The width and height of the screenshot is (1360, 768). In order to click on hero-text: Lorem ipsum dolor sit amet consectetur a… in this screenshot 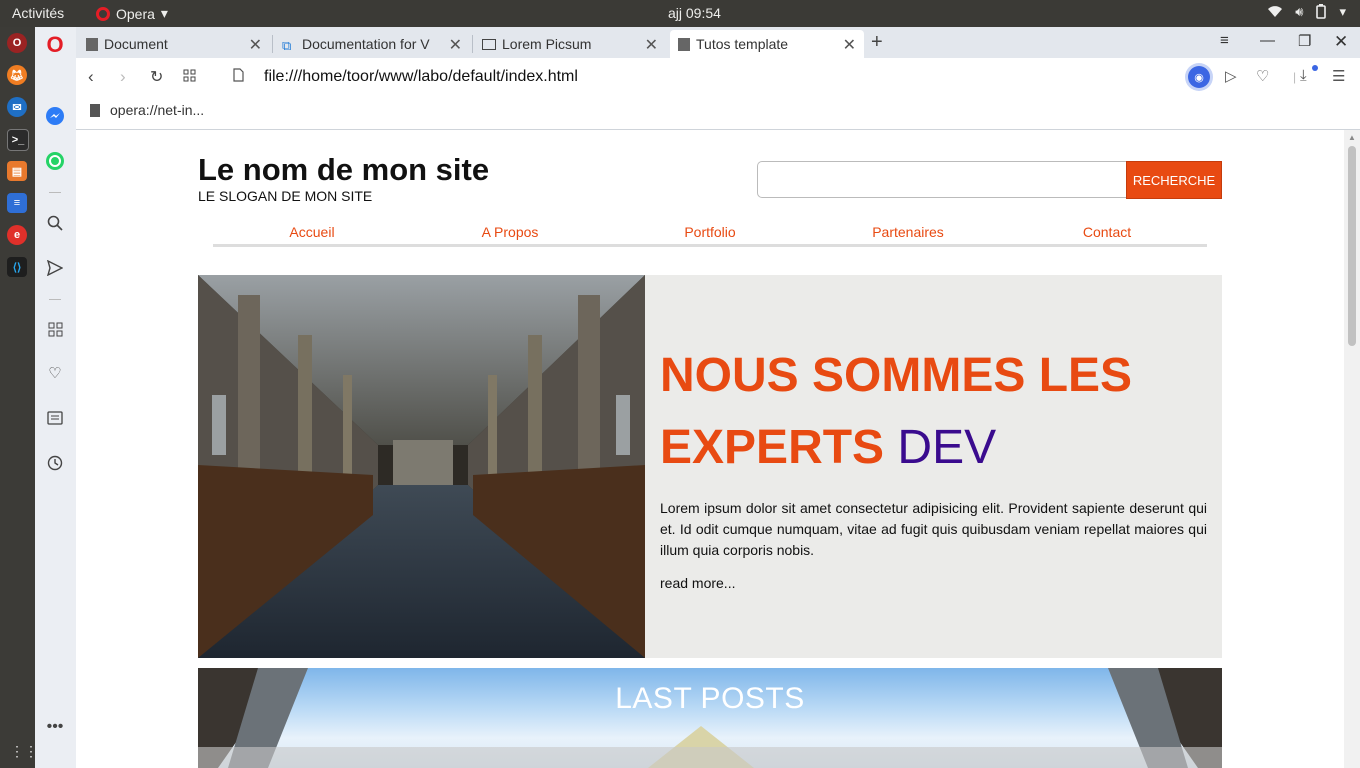, I will do `click(933, 529)`.